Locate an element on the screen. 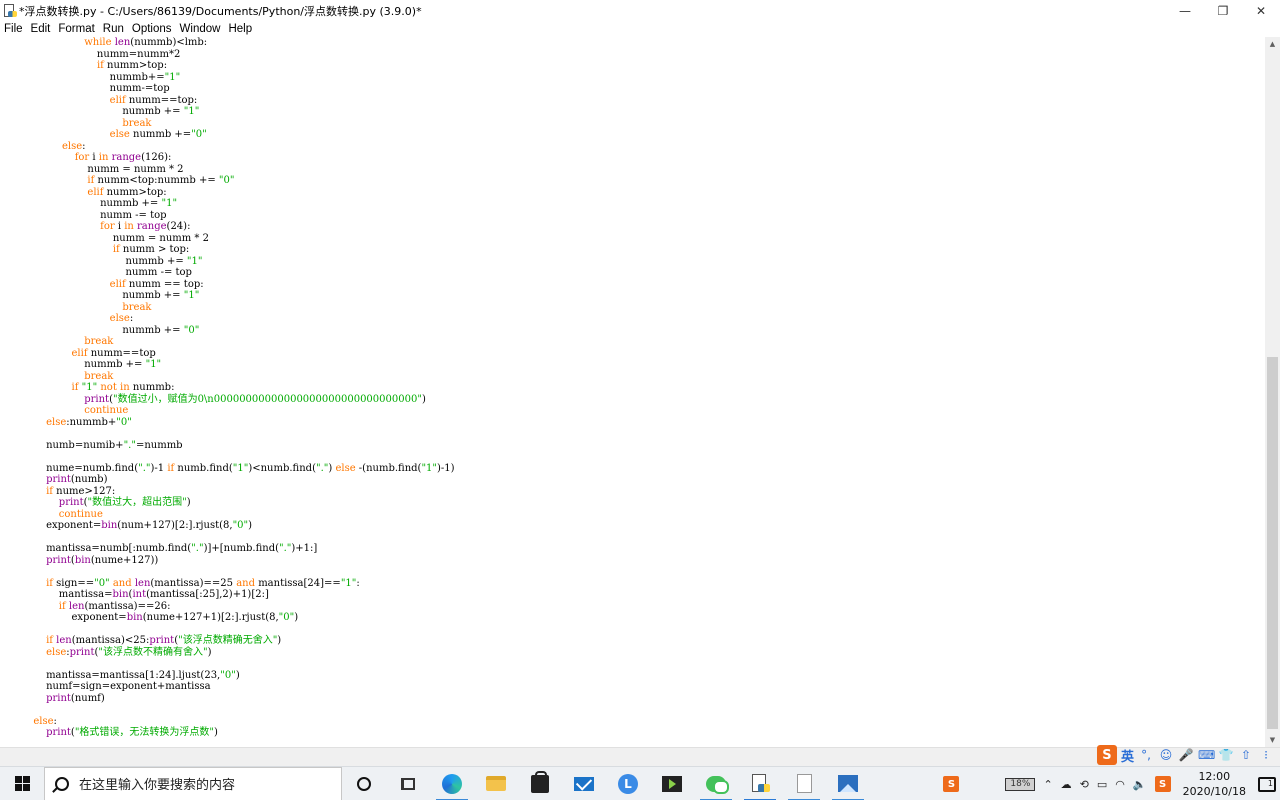 Image resolution: width=1280 pixels, height=800 pixels. code-line: if len(mantissa)<25:print("该浮点数精确无舍入") is located at coordinates (241, 641).